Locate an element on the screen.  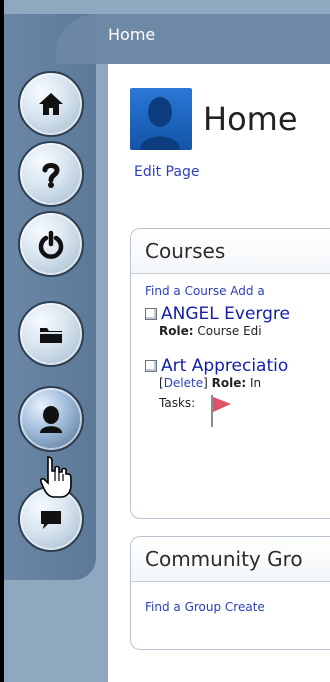
avatar is located at coordinates (161, 119).